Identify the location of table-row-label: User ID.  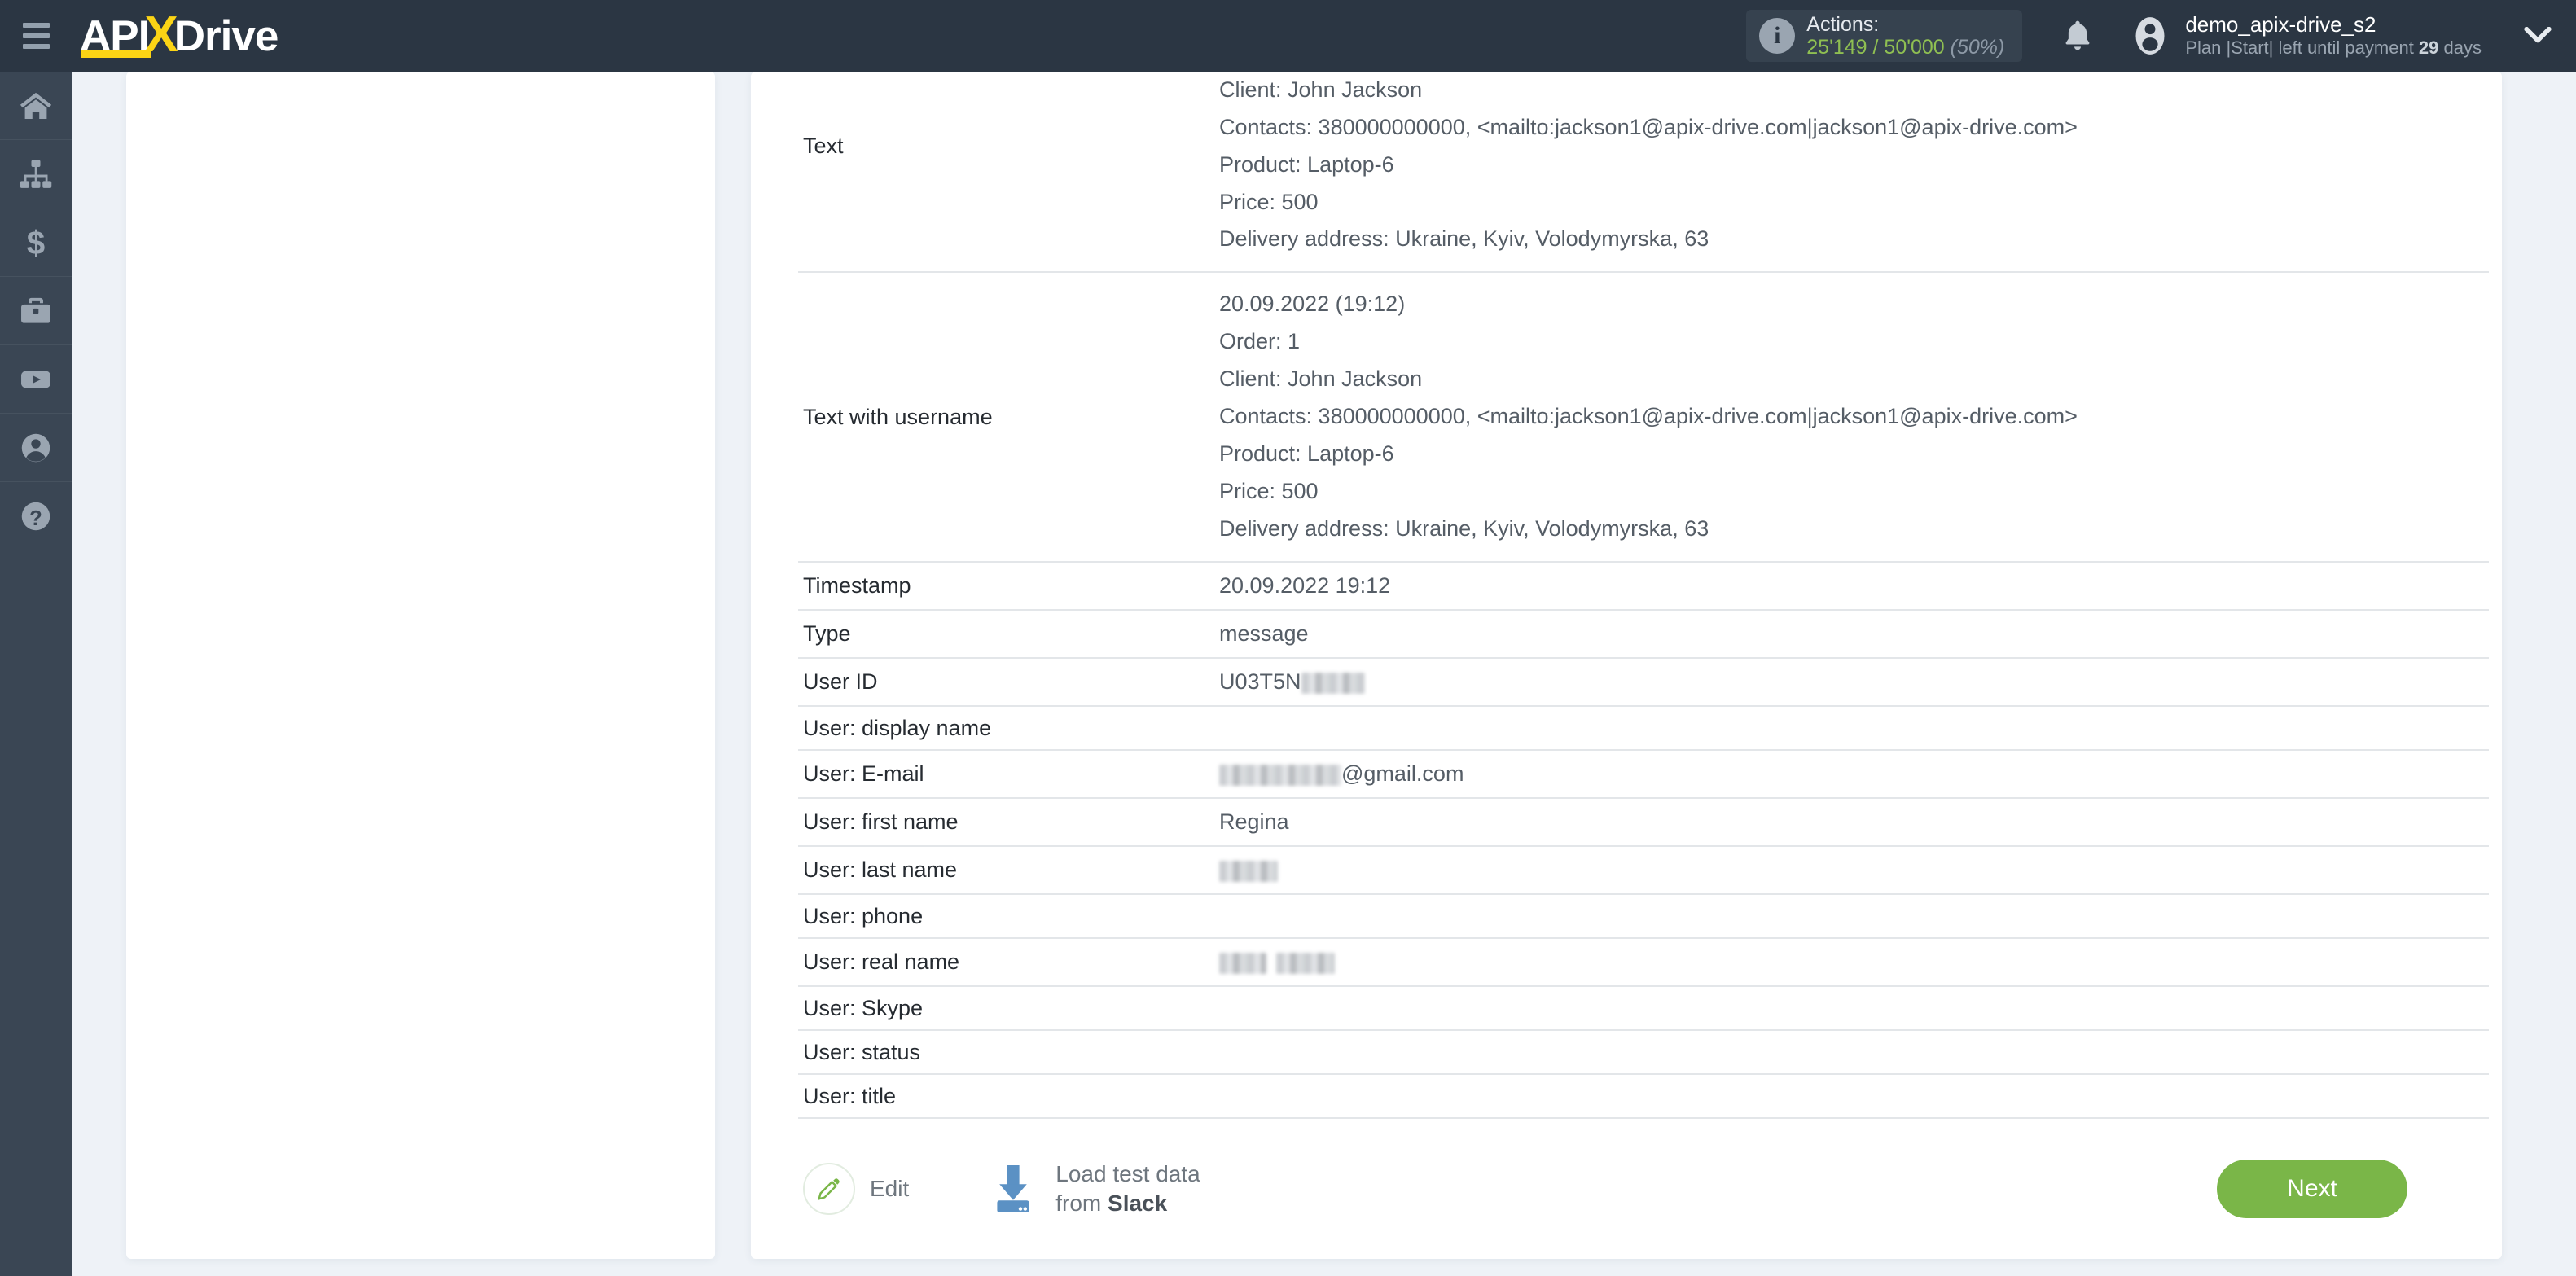
(840, 682).